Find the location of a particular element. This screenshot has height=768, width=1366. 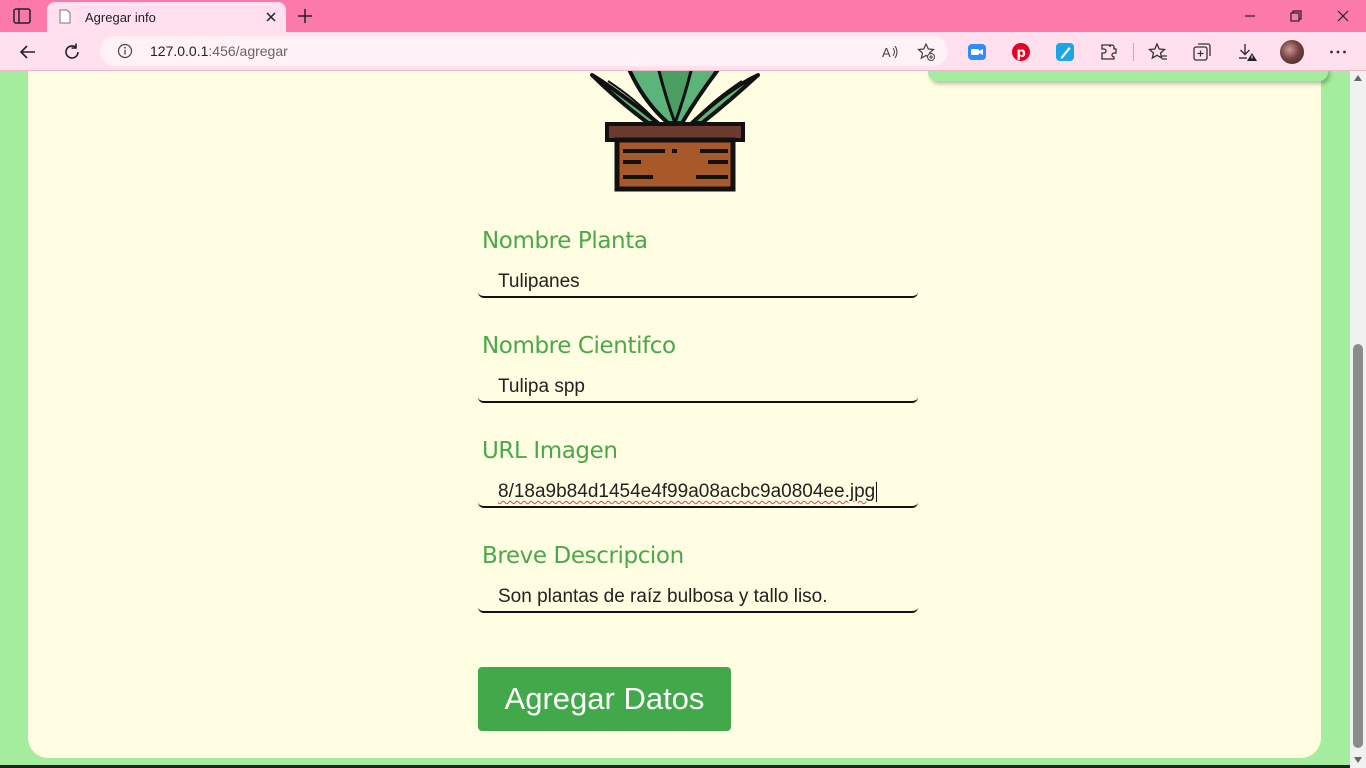

page-scrollbar is located at coordinates (1358, 419).